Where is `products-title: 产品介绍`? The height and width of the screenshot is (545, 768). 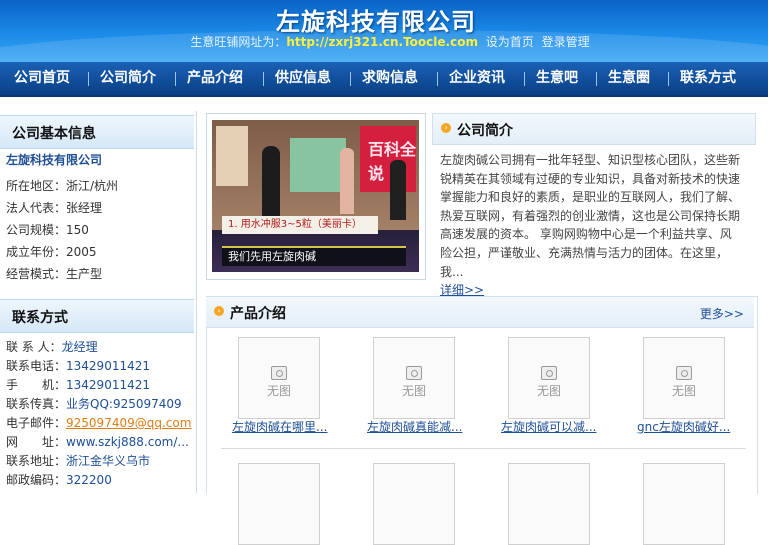 products-title: 产品介绍 is located at coordinates (258, 314).